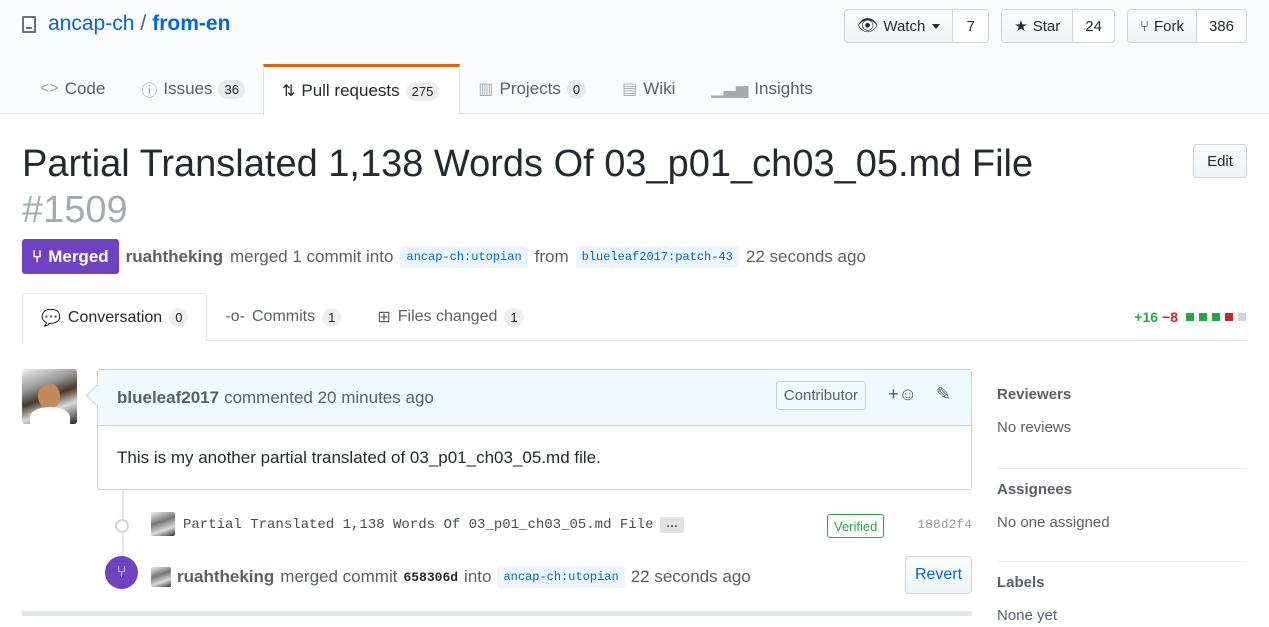 The height and width of the screenshot is (627, 1269). I want to click on assignees-value: No one assigned, so click(1053, 522).